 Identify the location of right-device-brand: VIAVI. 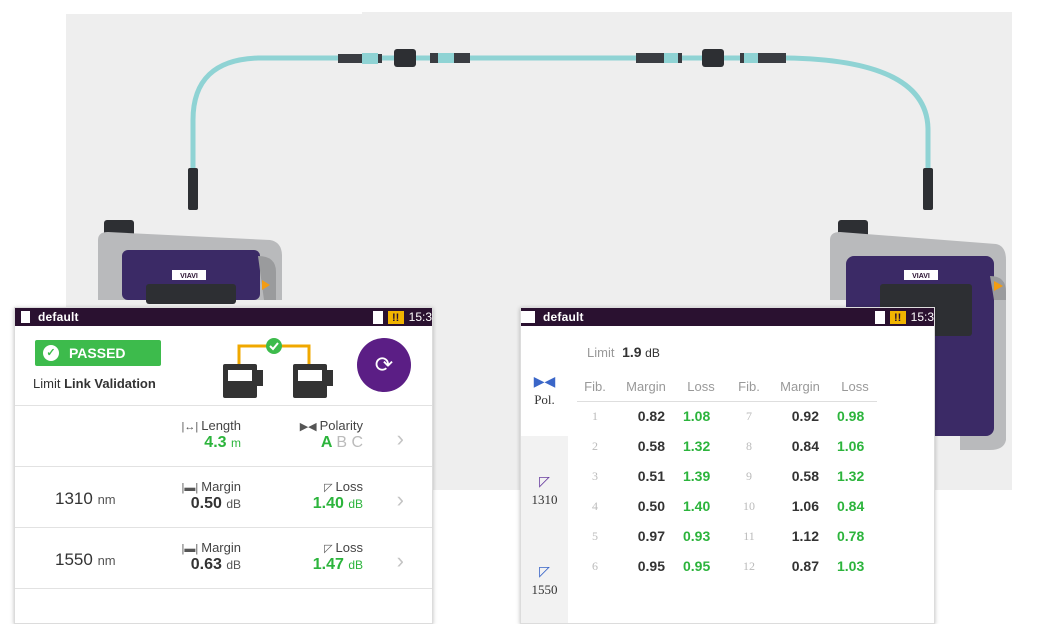
(921, 276).